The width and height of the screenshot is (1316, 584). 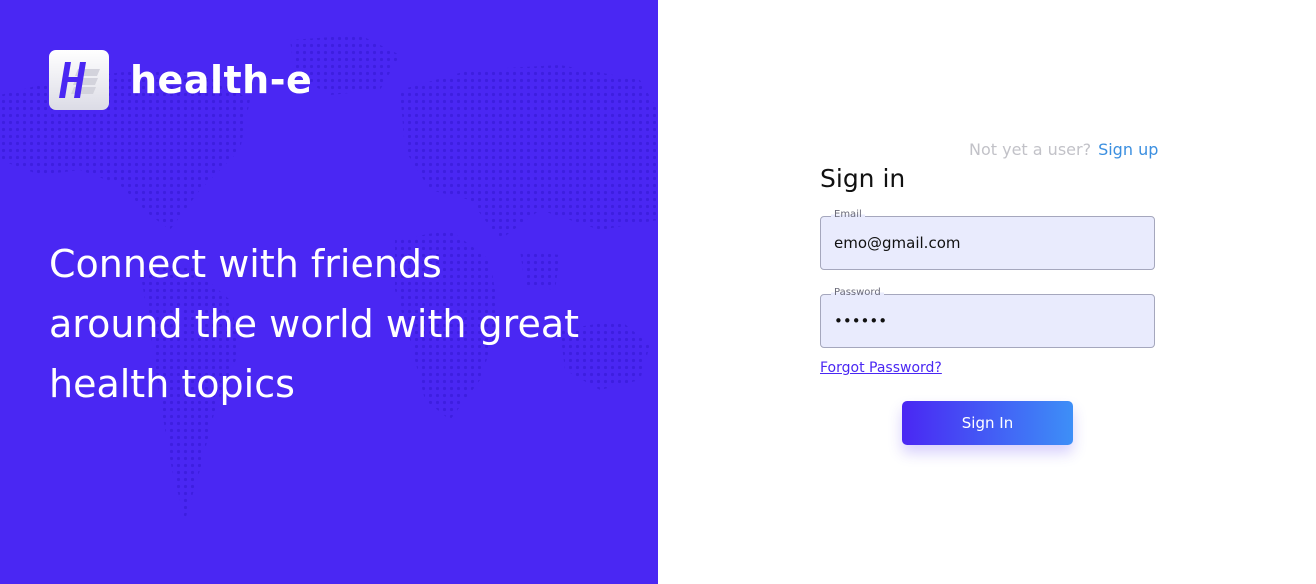 What do you see at coordinates (1128, 149) in the screenshot?
I see `signup-link: Sign up` at bounding box center [1128, 149].